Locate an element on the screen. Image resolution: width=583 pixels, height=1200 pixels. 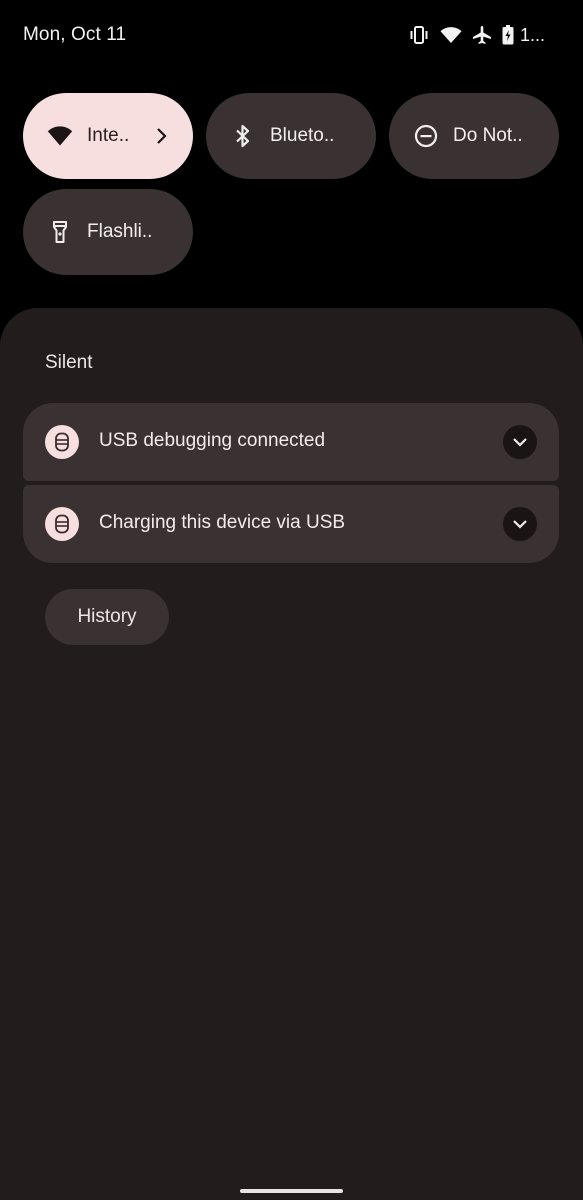
airplane-icon is located at coordinates (482, 35).